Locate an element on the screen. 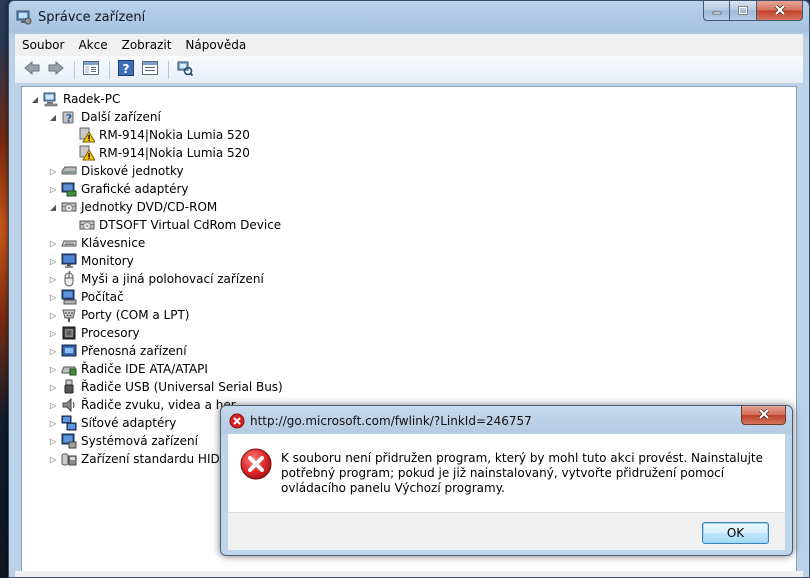 The image size is (810, 578). hid-icon is located at coordinates (69, 459).